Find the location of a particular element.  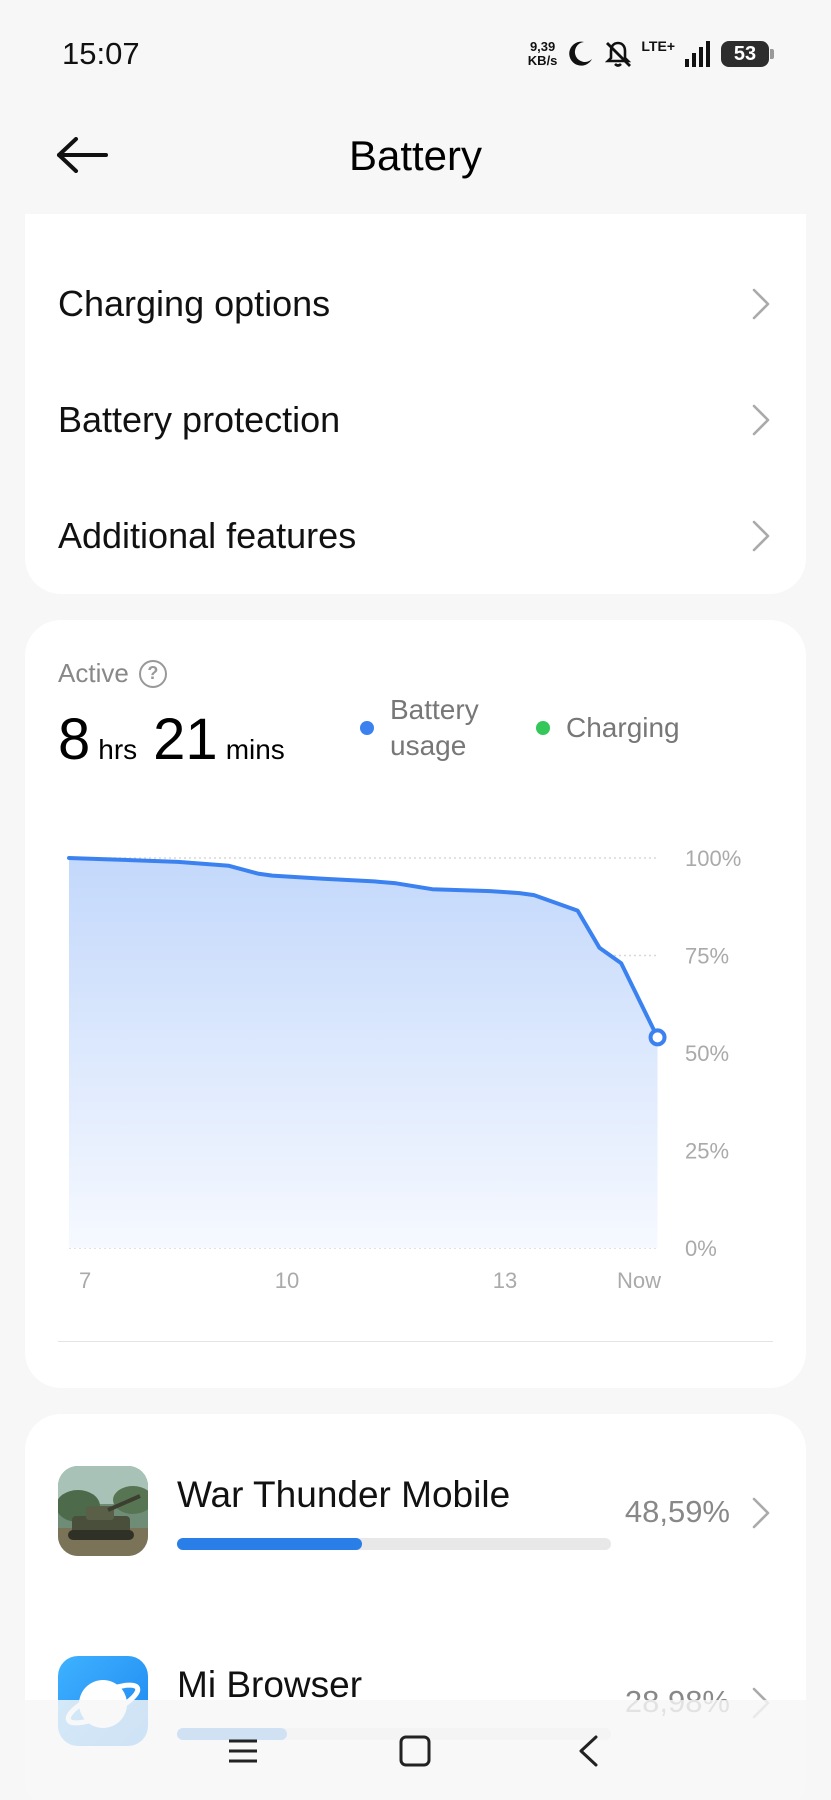

menu-item-label: Charging options is located at coordinates (194, 303).